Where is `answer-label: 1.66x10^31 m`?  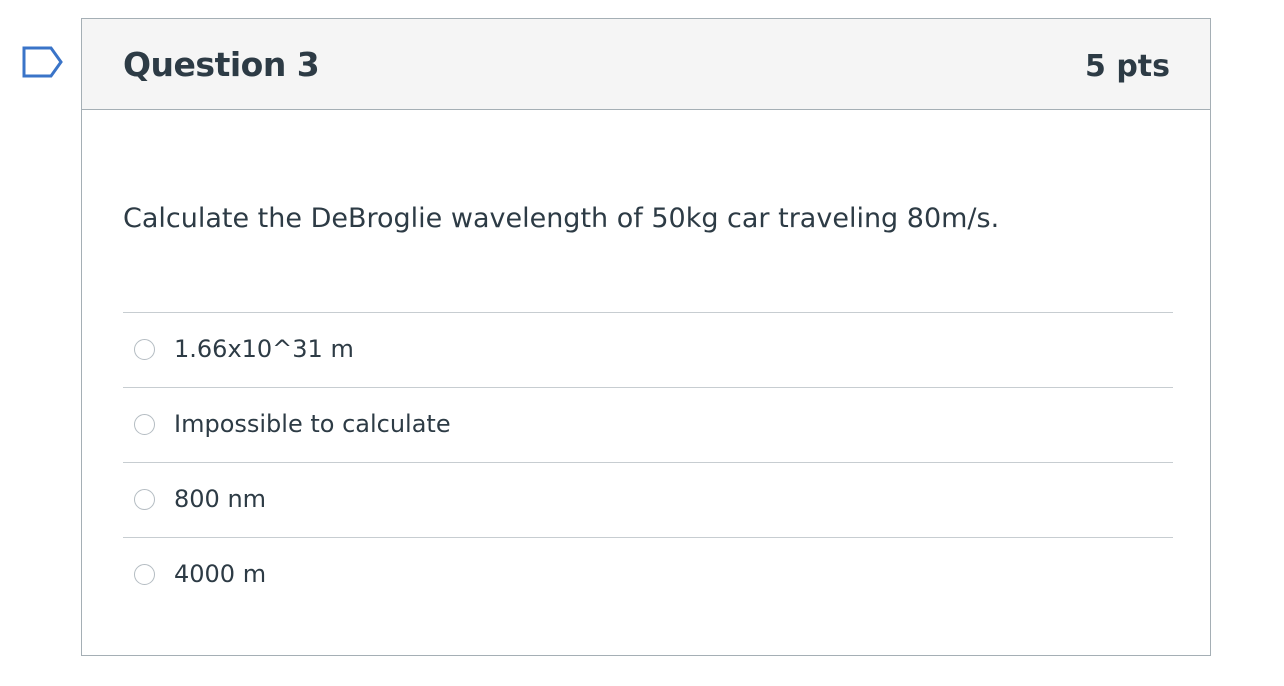
answer-label: 1.66x10^31 m is located at coordinates (264, 349).